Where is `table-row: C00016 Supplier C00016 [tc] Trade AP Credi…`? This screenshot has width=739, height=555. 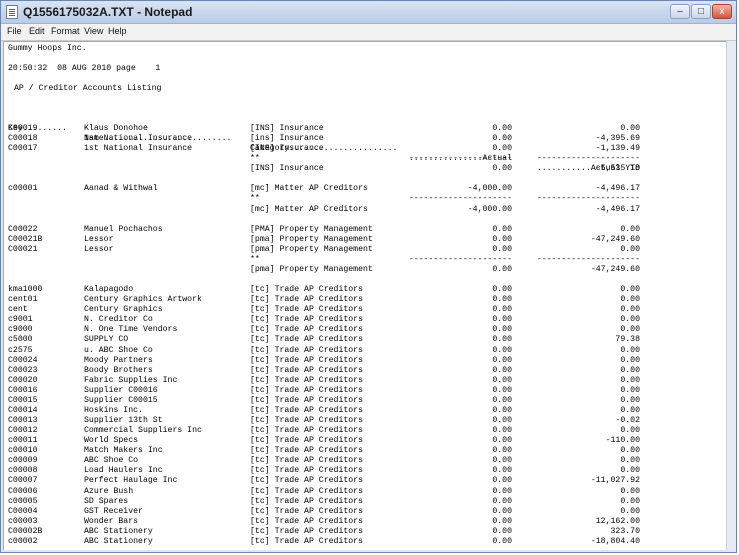
table-row: C00016 Supplier C00016 [tc] Trade AP Credi… is located at coordinates (365, 391).